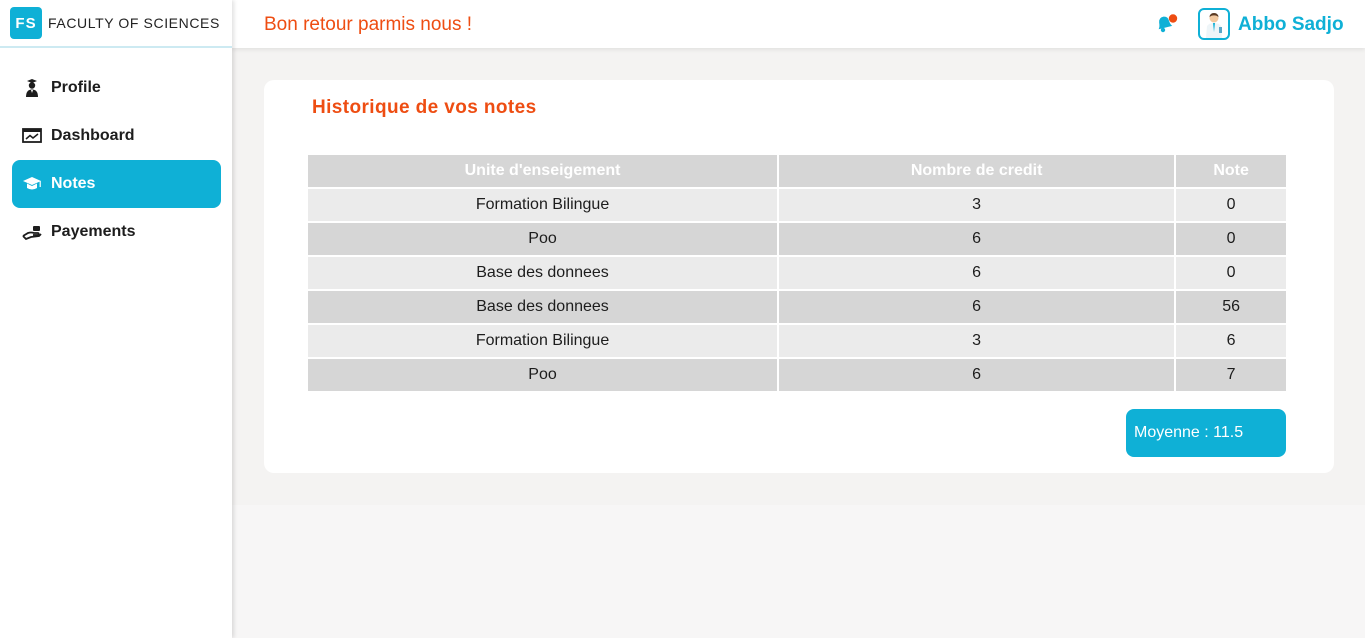 Image resolution: width=1365 pixels, height=638 pixels. I want to click on column-header-unit: Unite d'enseigement, so click(543, 171).